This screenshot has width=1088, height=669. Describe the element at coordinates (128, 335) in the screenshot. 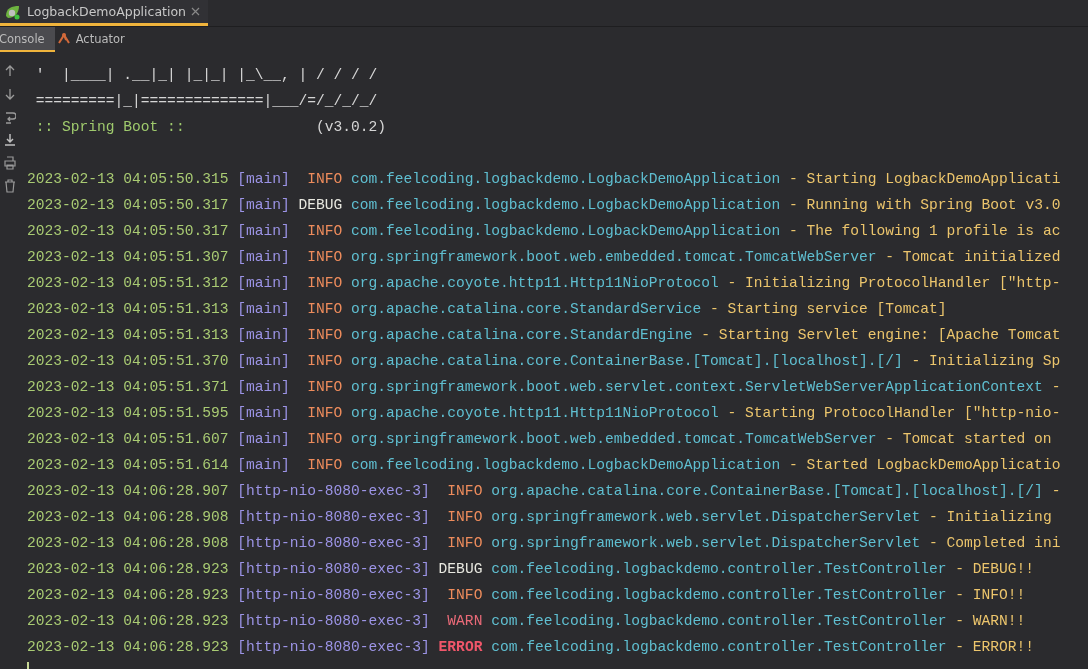

I see `timestamp: 2023-02-13 04:05:51.313` at that location.